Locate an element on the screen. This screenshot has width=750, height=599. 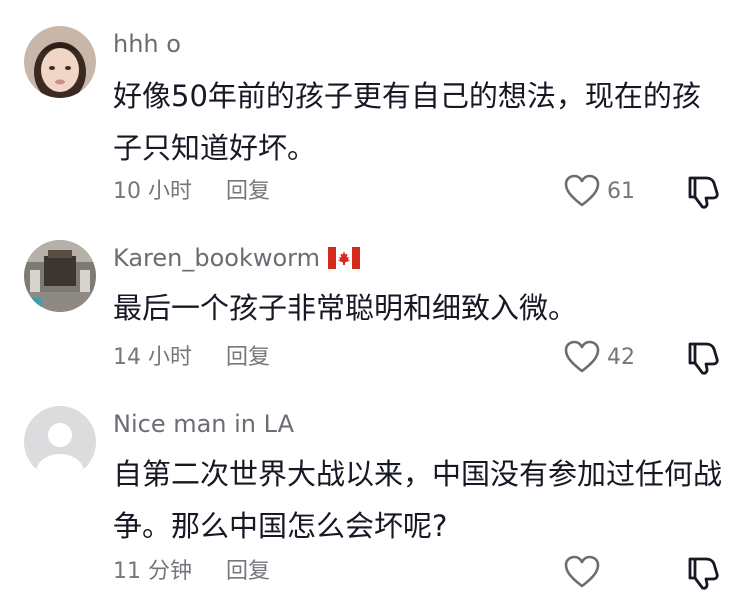
avatar-photo-girl is located at coordinates (60, 62).